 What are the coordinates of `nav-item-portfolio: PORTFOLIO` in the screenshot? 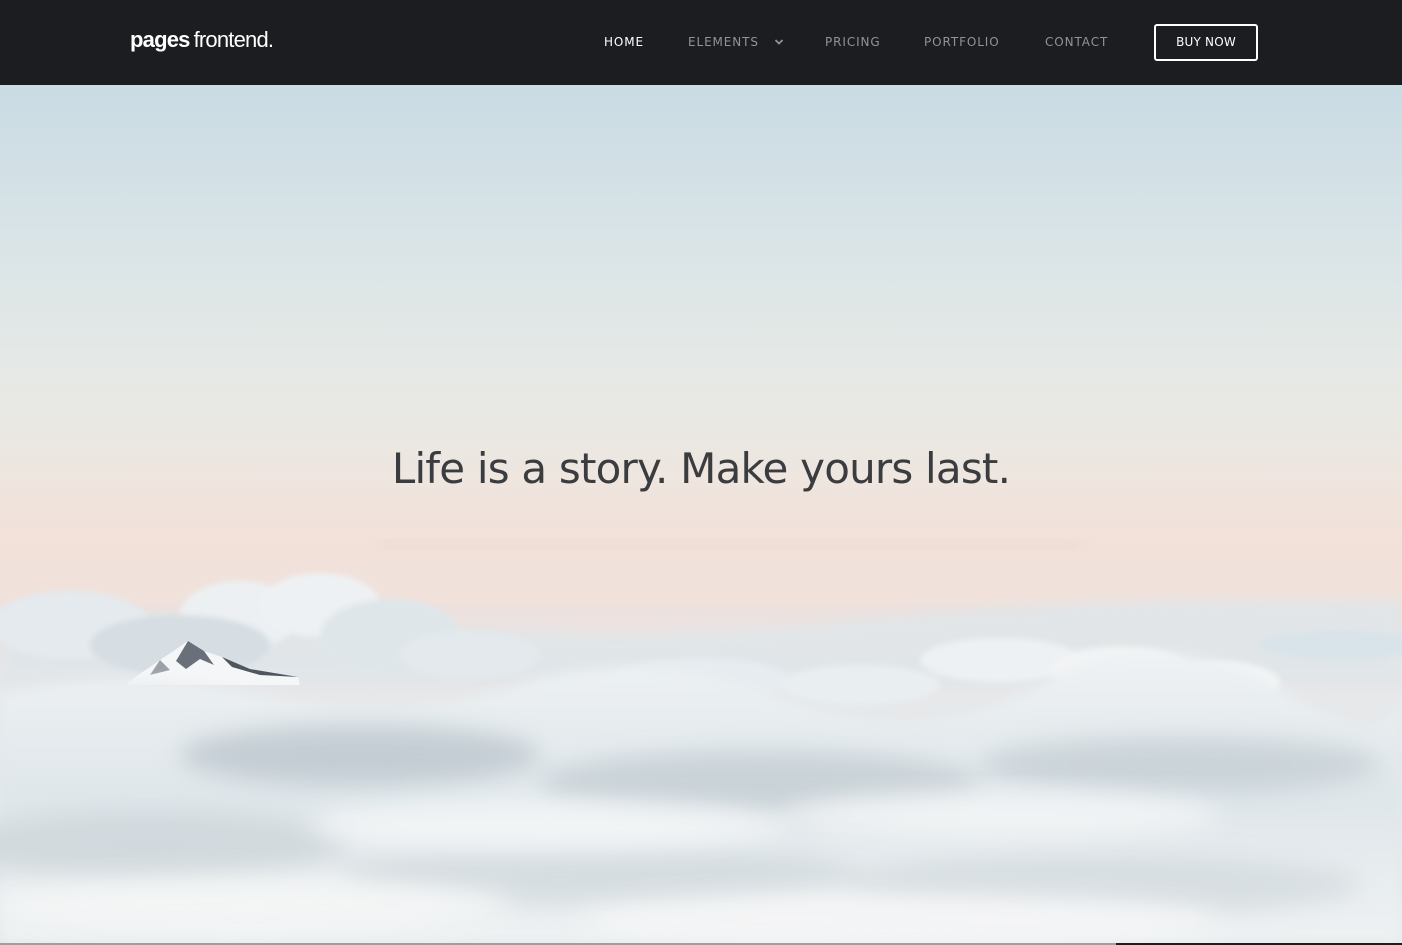 It's located at (962, 42).